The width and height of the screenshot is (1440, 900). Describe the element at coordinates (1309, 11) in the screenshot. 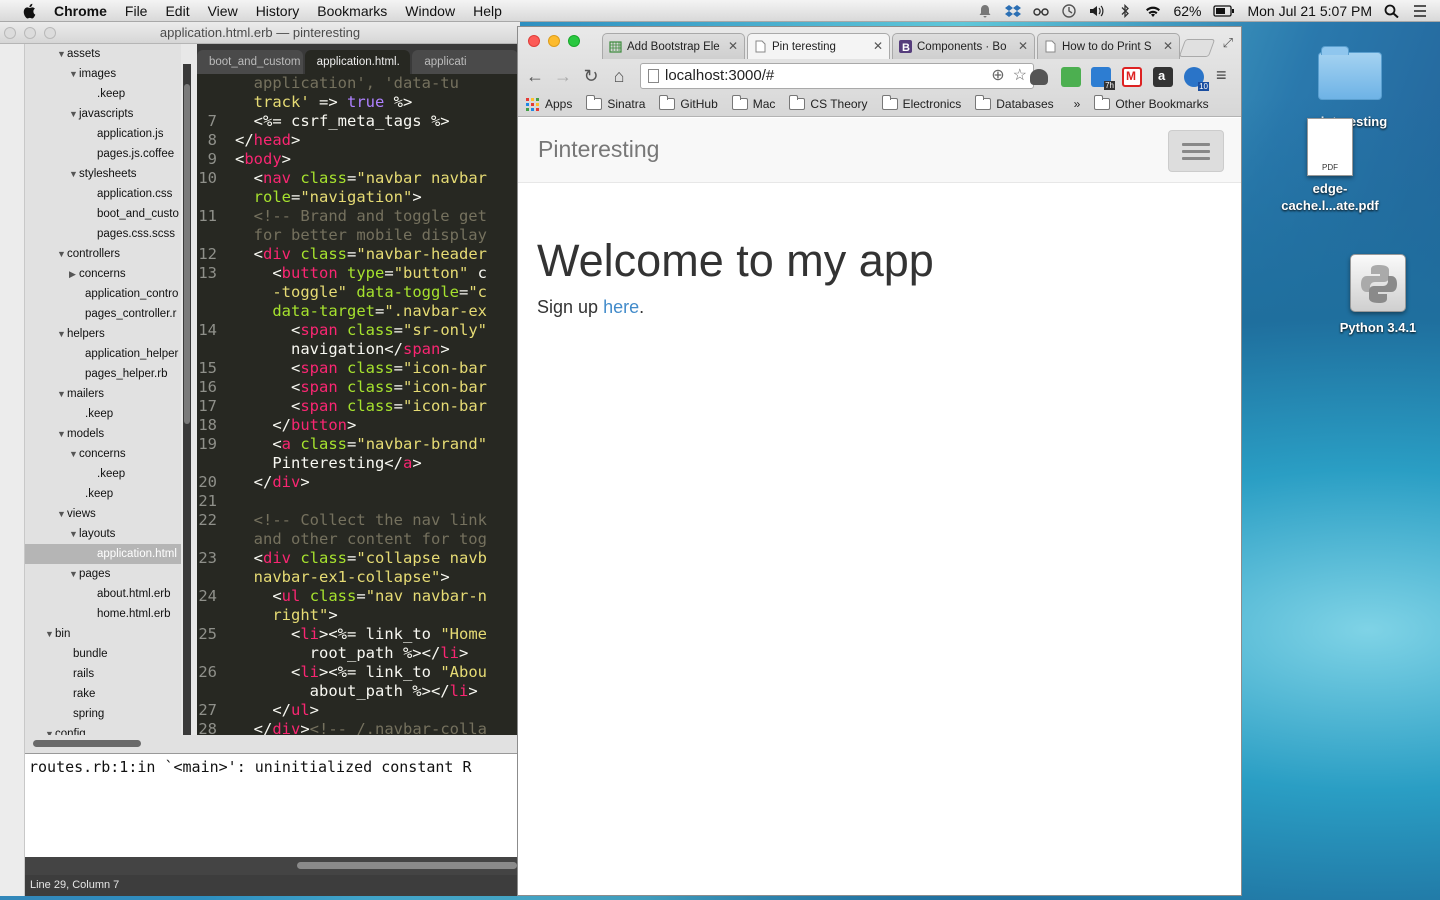

I see `clock: Mon Jul 21 5:07 PM` at that location.